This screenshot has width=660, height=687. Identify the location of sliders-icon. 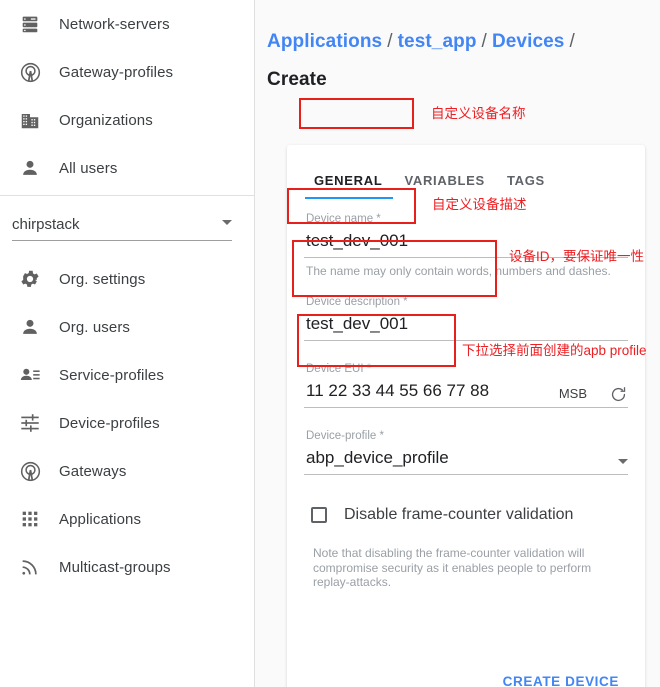
(30, 423).